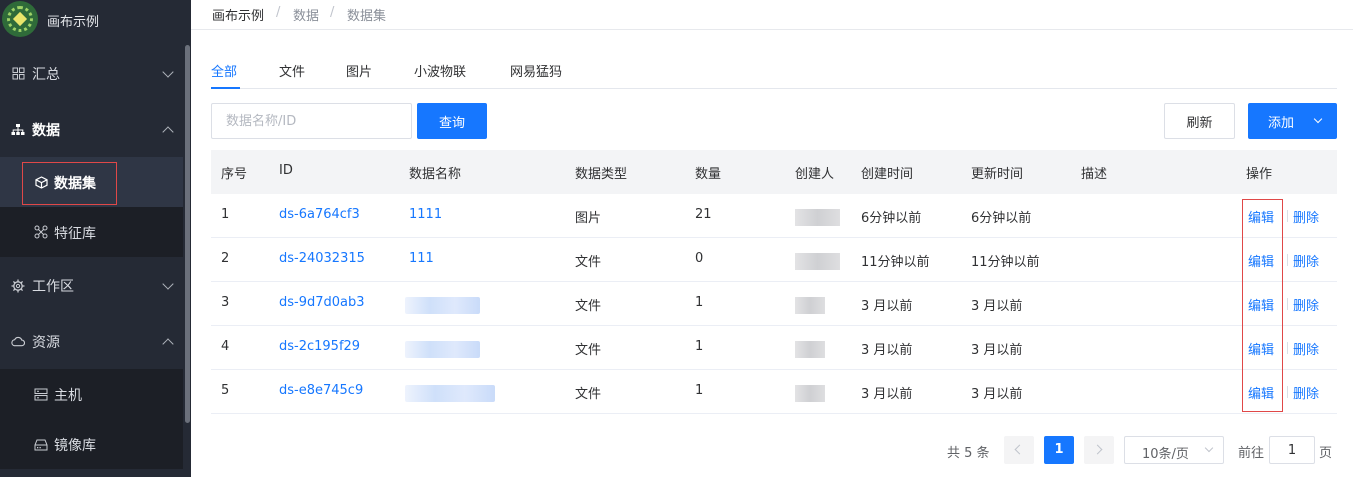 This screenshot has height=477, width=1353. Describe the element at coordinates (91, 341) in the screenshot. I see `sidebar-item-resources: 资源` at that location.